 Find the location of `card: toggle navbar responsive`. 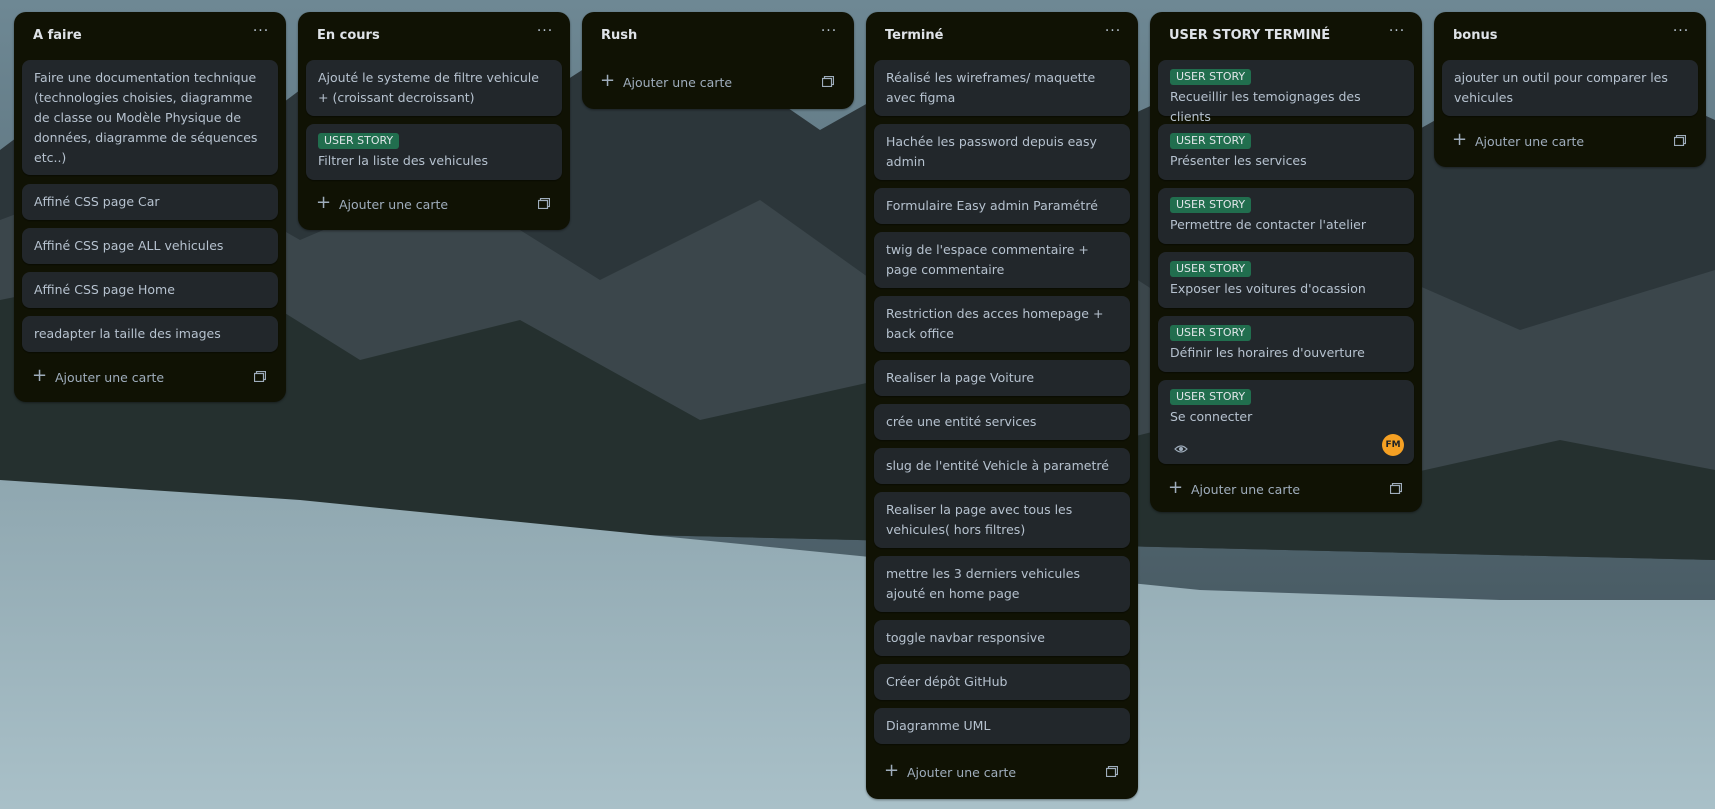

card: toggle navbar responsive is located at coordinates (1002, 638).